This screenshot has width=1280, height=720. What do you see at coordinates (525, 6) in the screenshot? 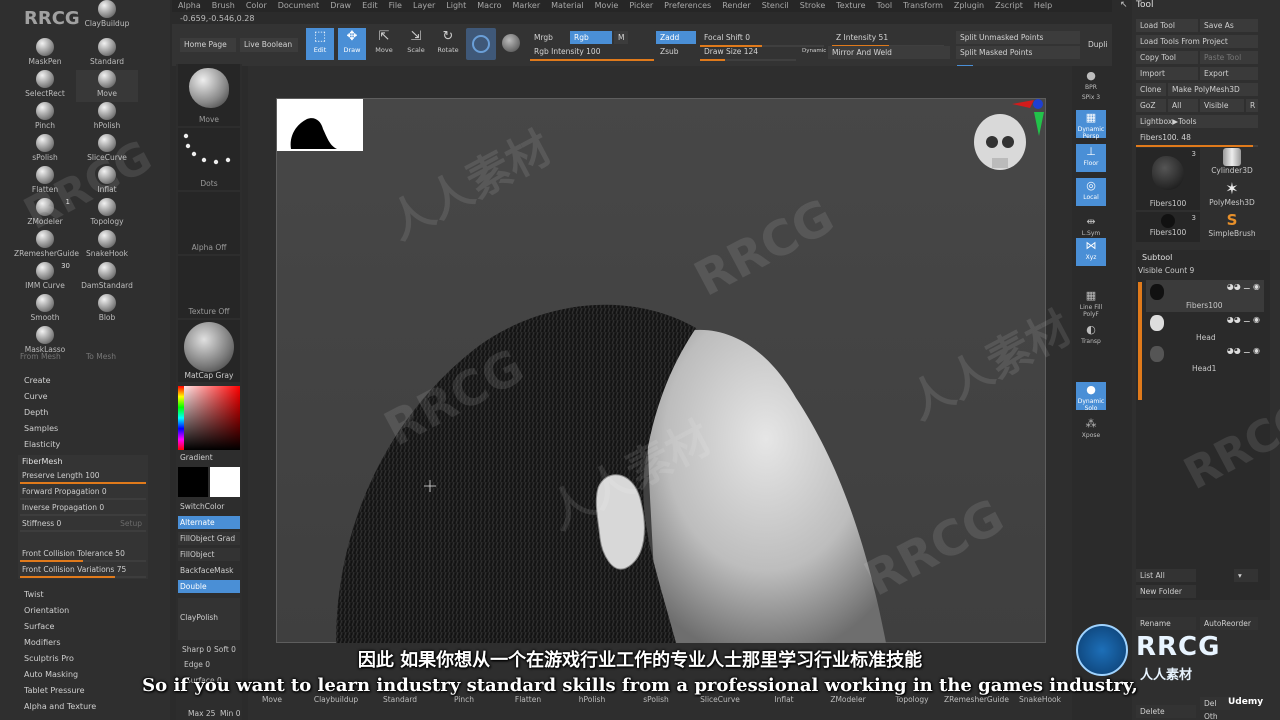
I see `menu-item: Marker` at bounding box center [525, 6].